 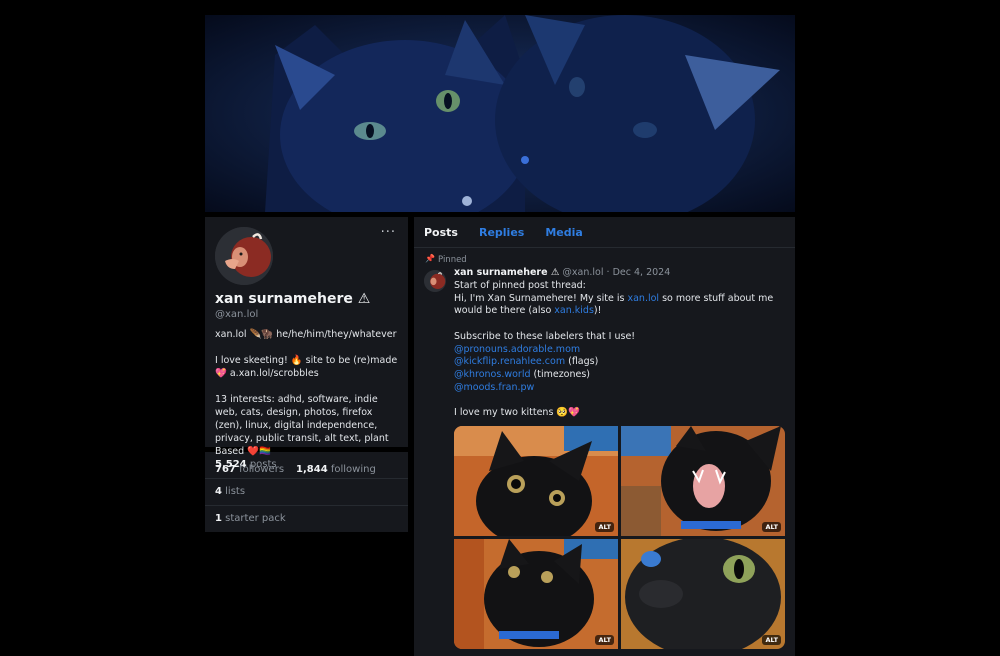 I want to click on post-author-handle: @xan.lol, so click(x=582, y=272).